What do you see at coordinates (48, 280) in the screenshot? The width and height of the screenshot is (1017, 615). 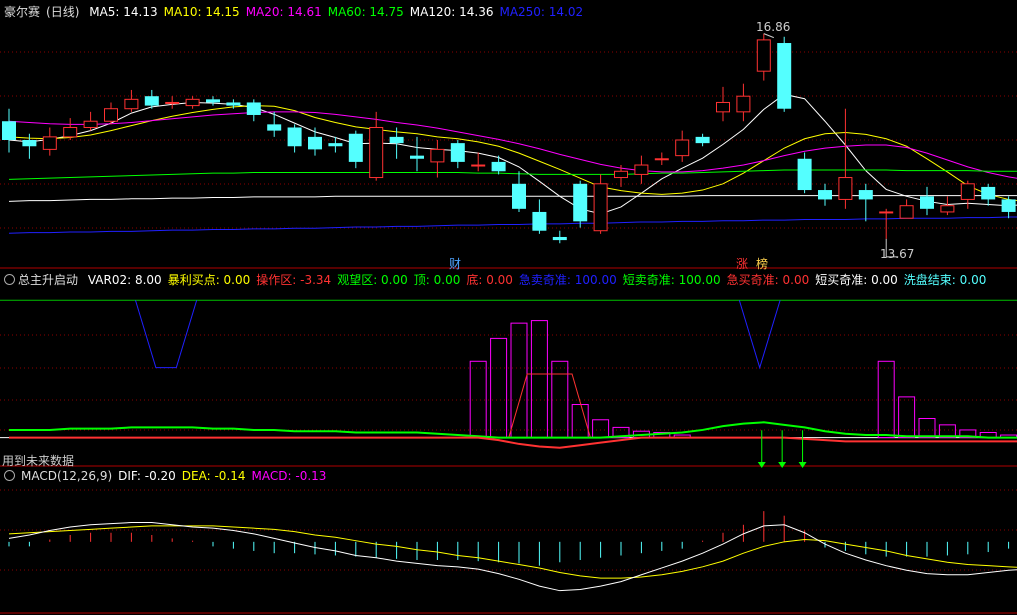 I see `indicator-name: 总主升启动` at bounding box center [48, 280].